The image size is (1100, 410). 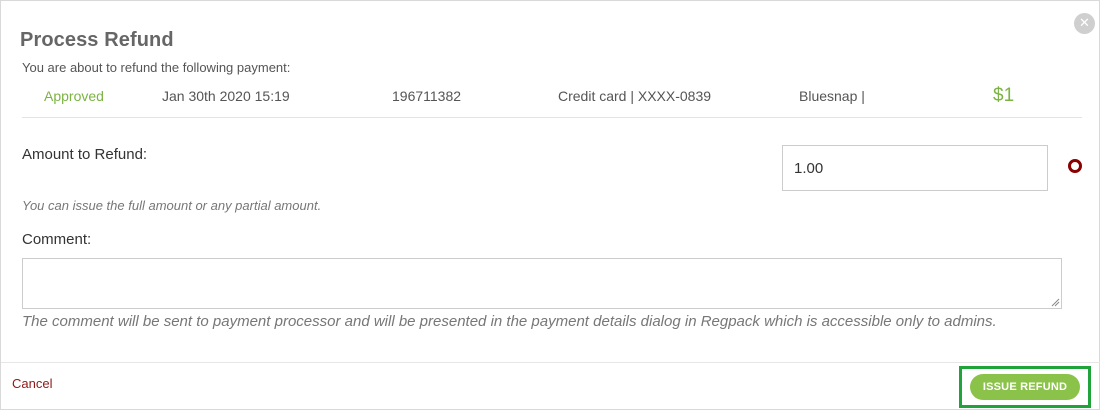 I want to click on payment-date: Jan 30th 2020 15:19, so click(x=226, y=96).